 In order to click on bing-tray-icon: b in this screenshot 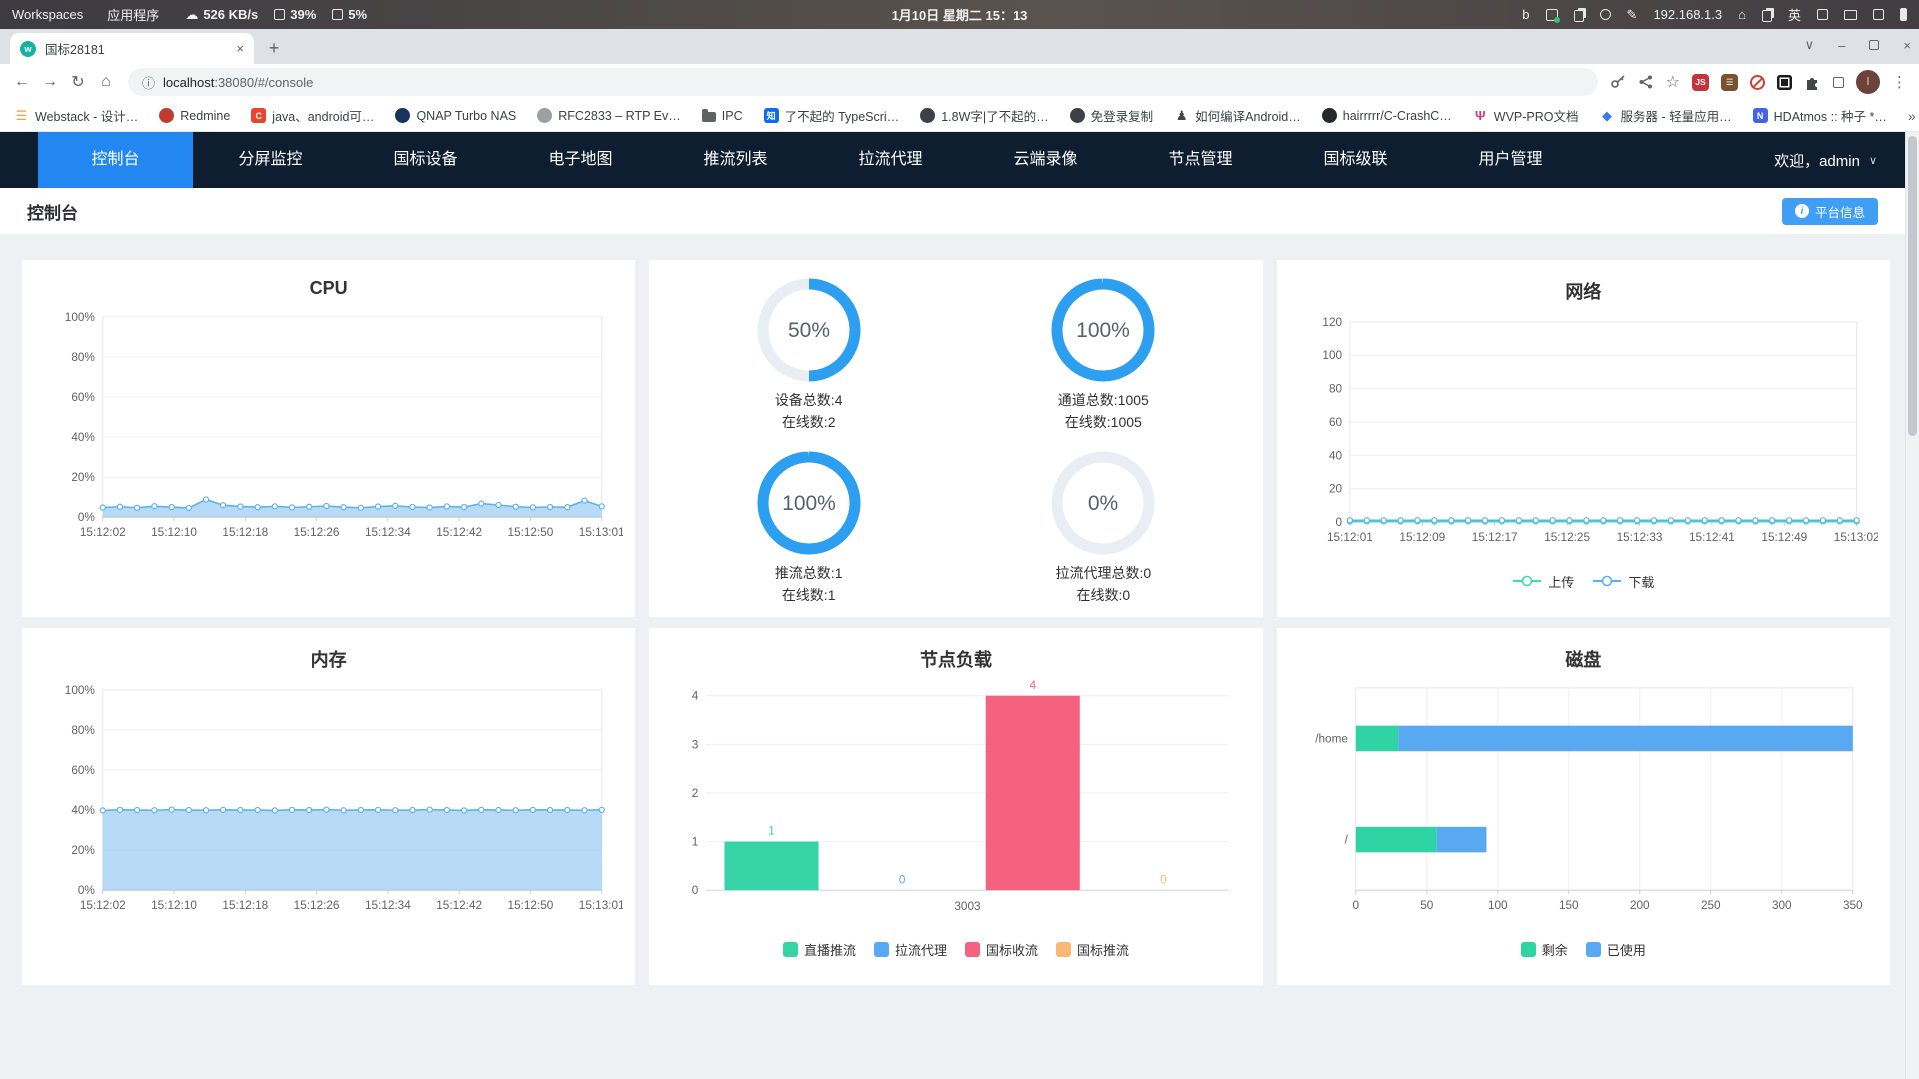, I will do `click(1525, 14)`.